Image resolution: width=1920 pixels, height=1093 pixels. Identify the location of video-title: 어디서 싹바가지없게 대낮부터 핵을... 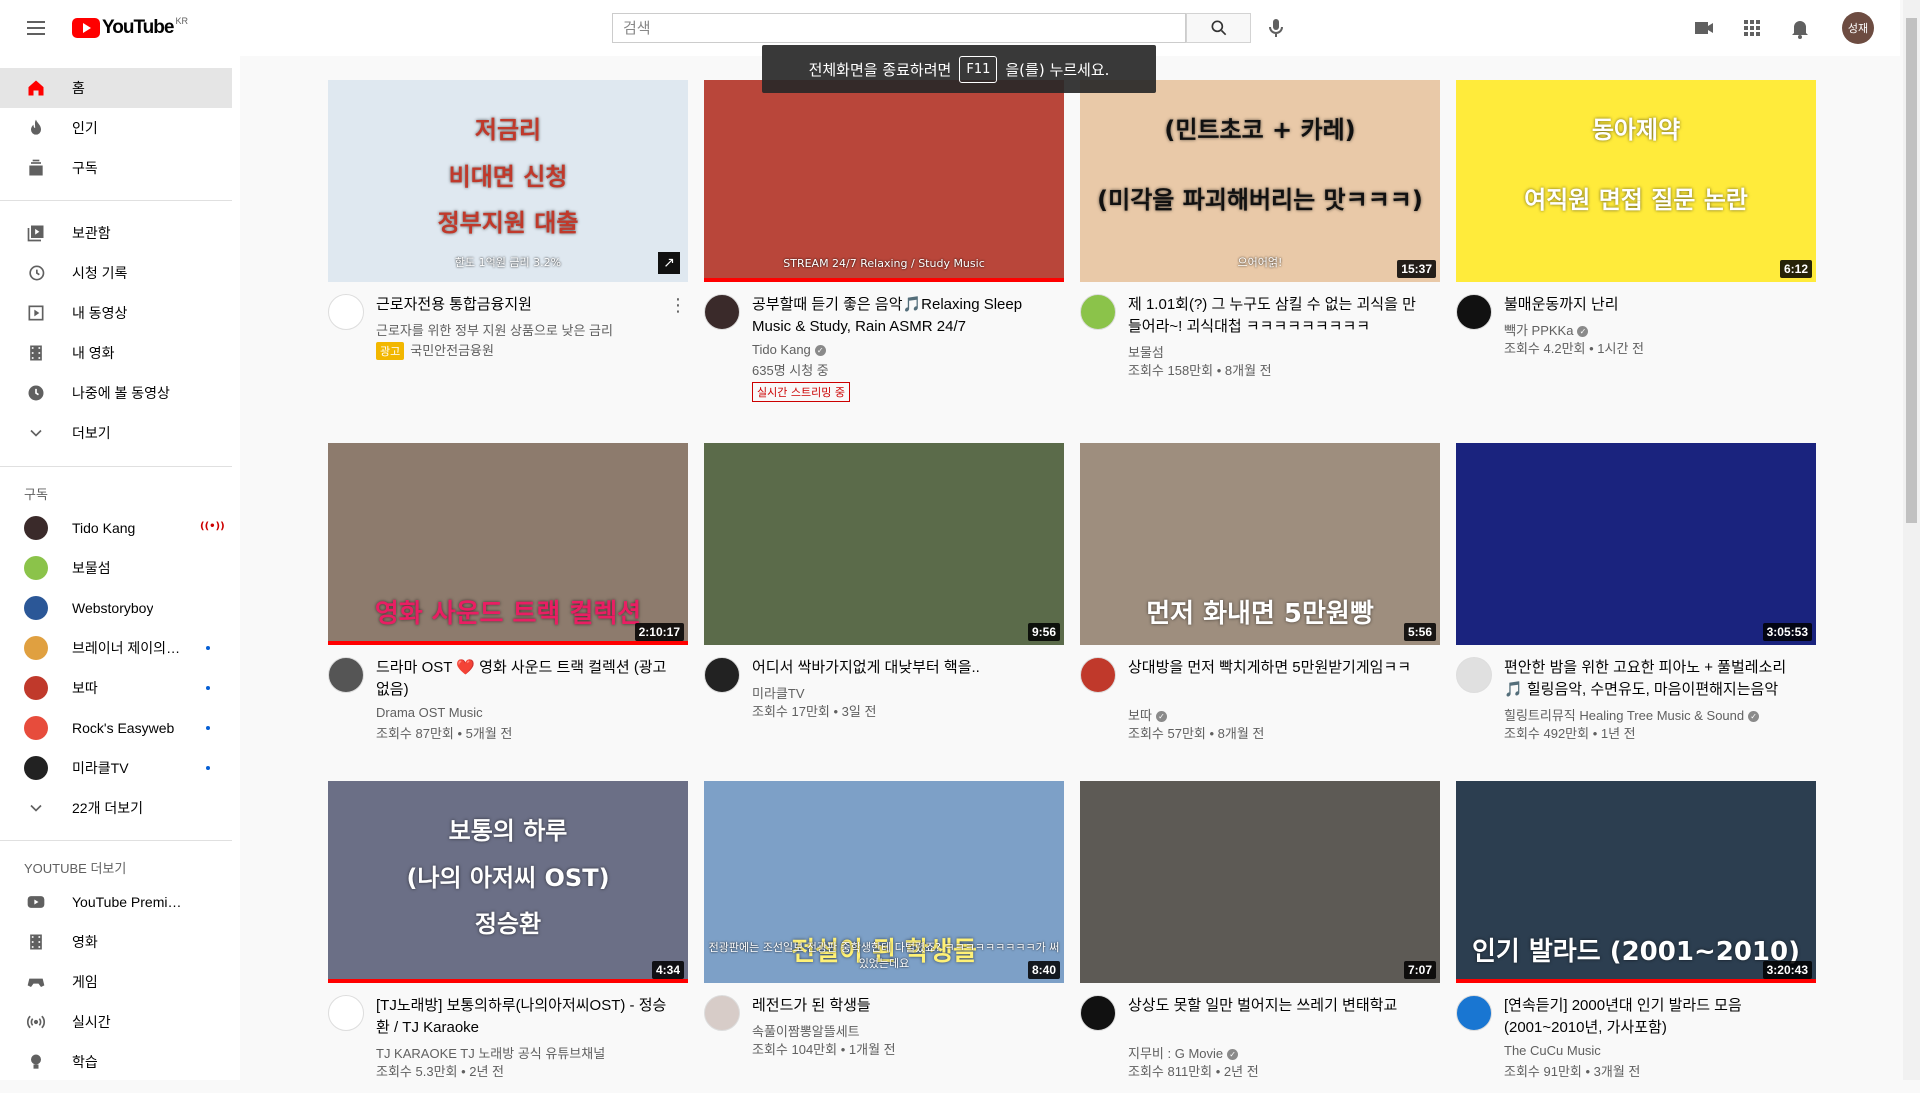
(902, 668).